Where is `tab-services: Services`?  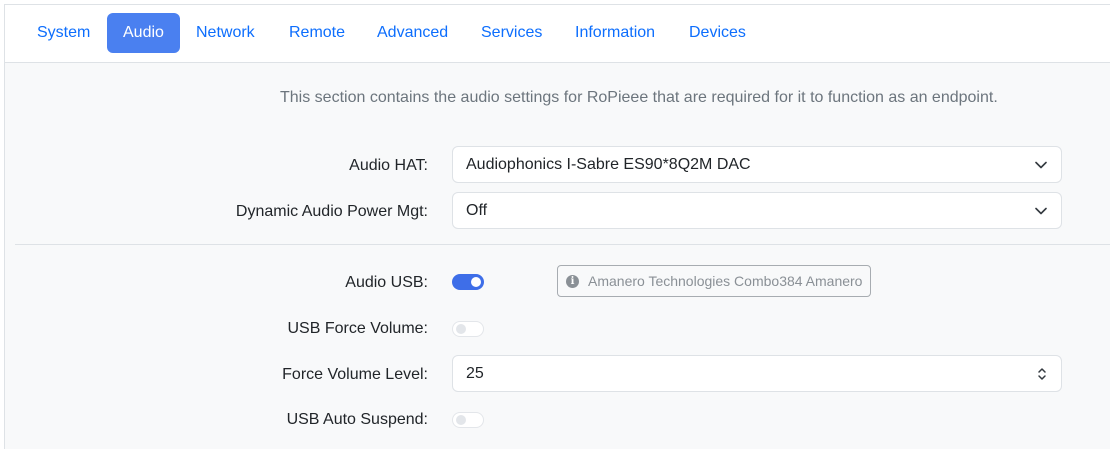
tab-services: Services is located at coordinates (511, 33).